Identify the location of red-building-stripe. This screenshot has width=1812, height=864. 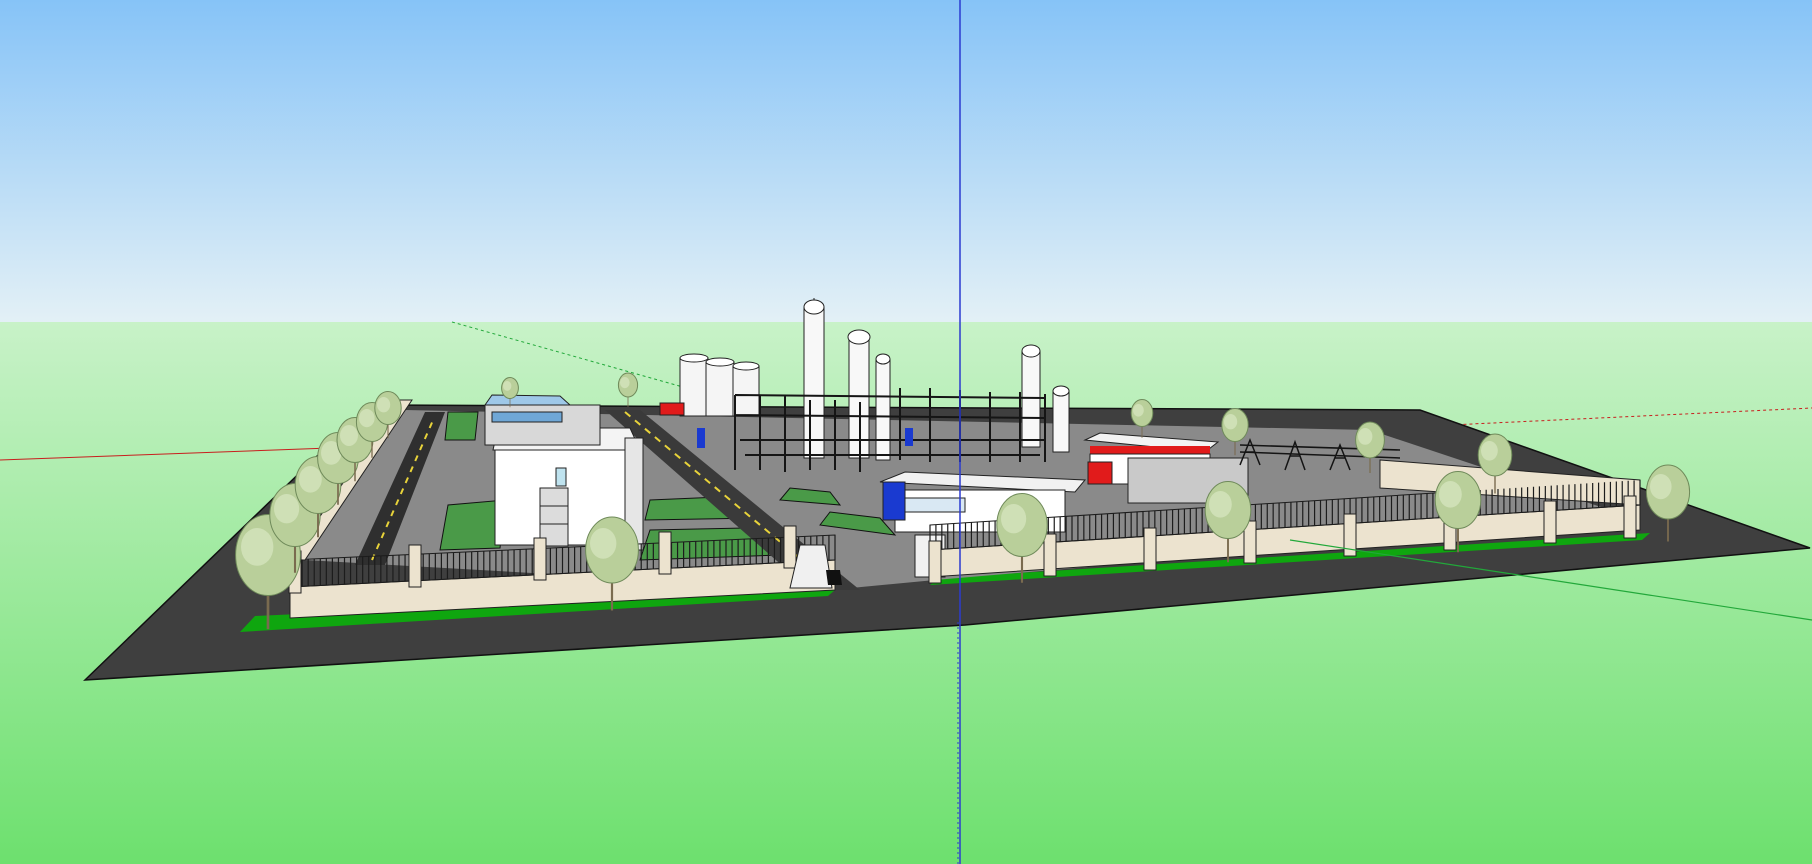
(1150, 450).